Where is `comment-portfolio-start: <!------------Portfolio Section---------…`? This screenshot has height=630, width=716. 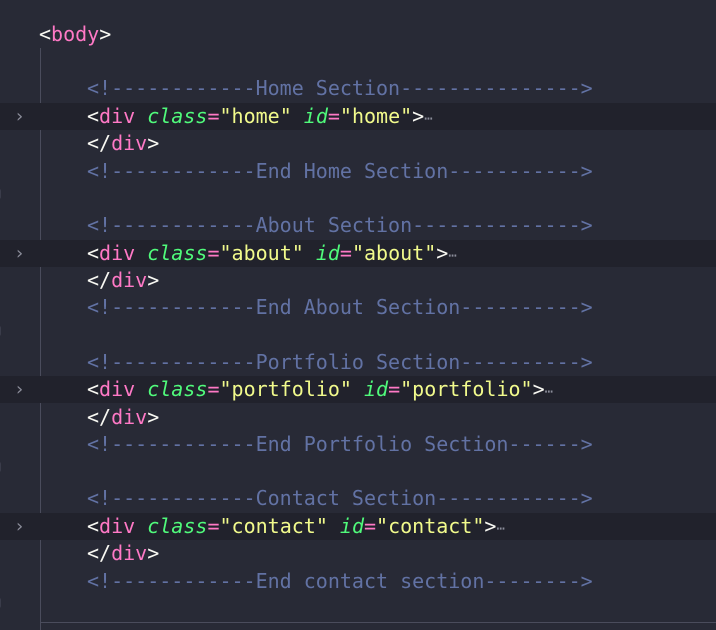
comment-portfolio-start: <!------------Portfolio Section---------… is located at coordinates (340, 362).